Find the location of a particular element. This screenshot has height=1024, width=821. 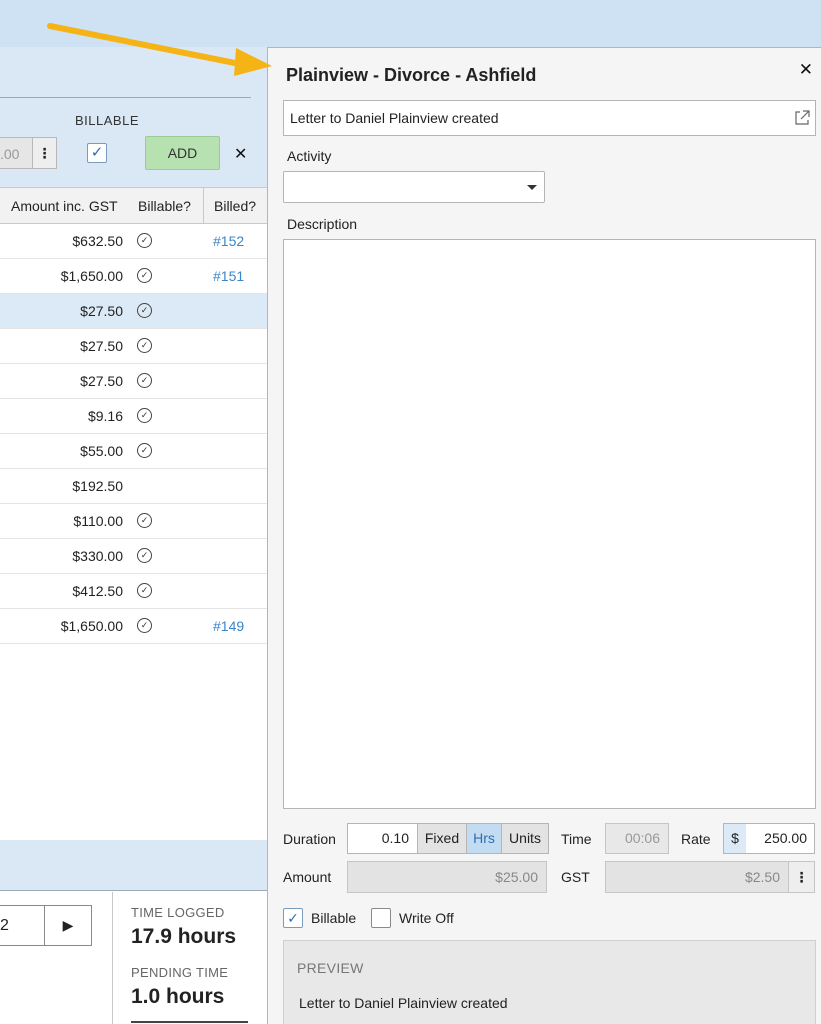

rate-input: $ 250.00 is located at coordinates (769, 838).